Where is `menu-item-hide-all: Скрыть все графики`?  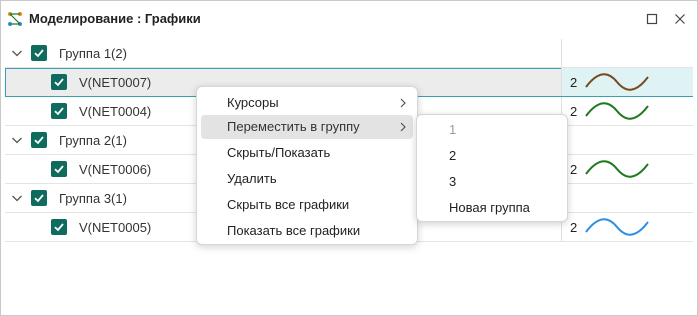 menu-item-hide-all: Скрыть все графики is located at coordinates (307, 205).